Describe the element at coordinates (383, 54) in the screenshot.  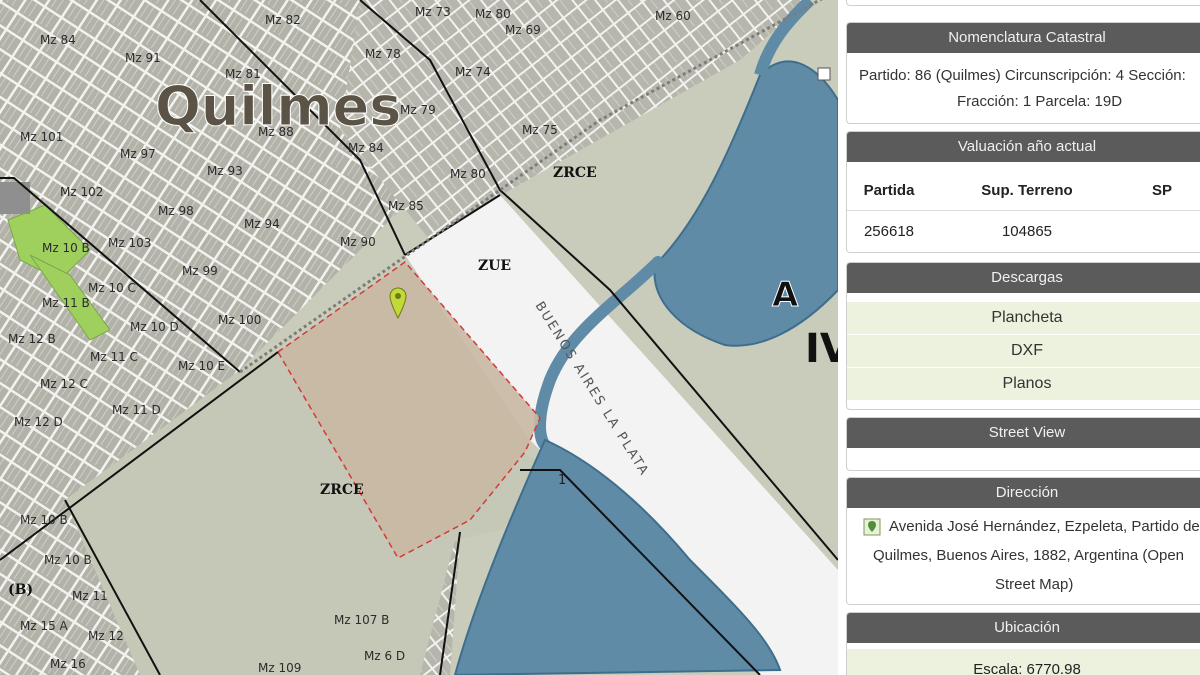
I see `block-label: Mz 78` at that location.